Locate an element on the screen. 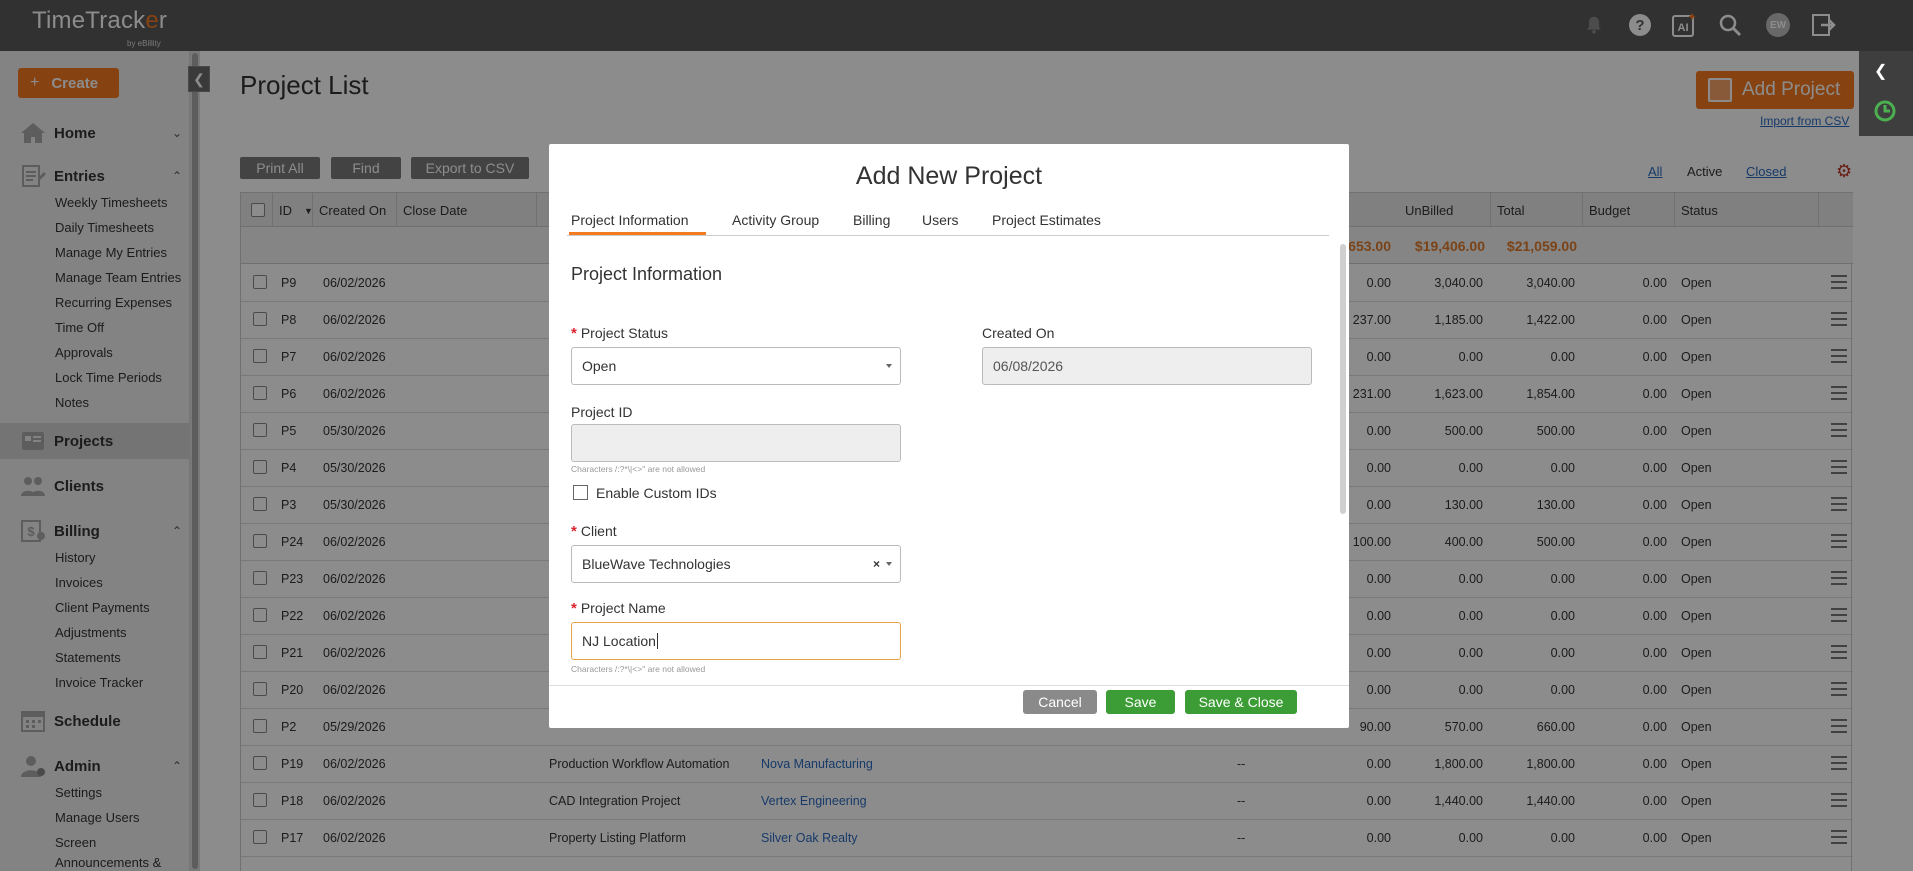 This screenshot has width=1913, height=871. project-name-label: * Project Name is located at coordinates (618, 608).